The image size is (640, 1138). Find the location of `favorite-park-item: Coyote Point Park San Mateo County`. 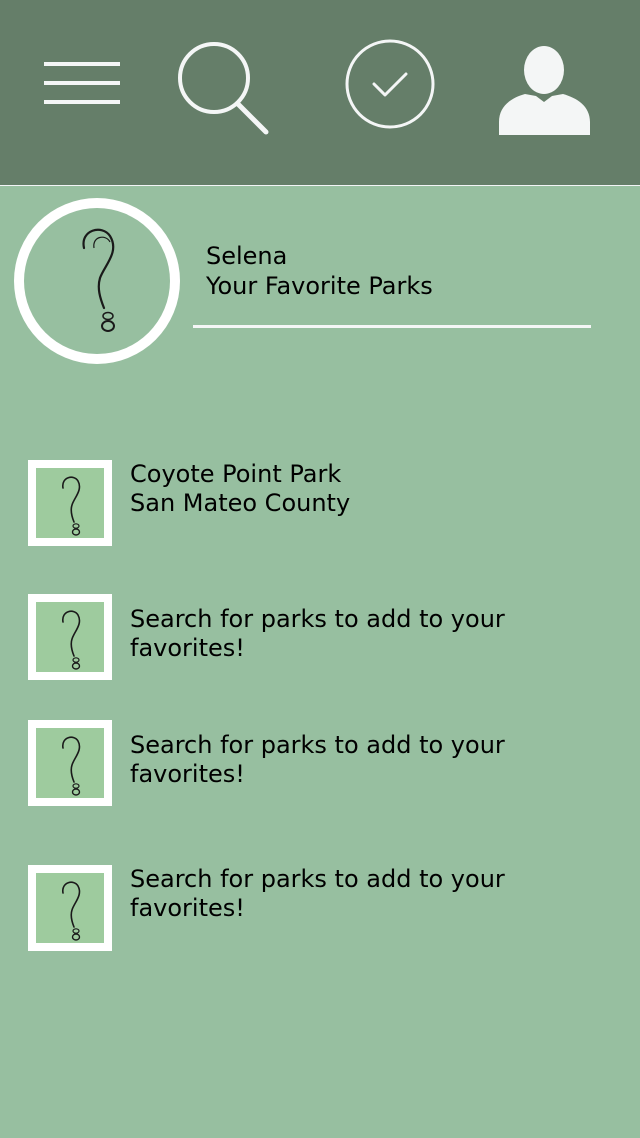

favorite-park-item: Coyote Point Park San Mateo County is located at coordinates (323, 503).